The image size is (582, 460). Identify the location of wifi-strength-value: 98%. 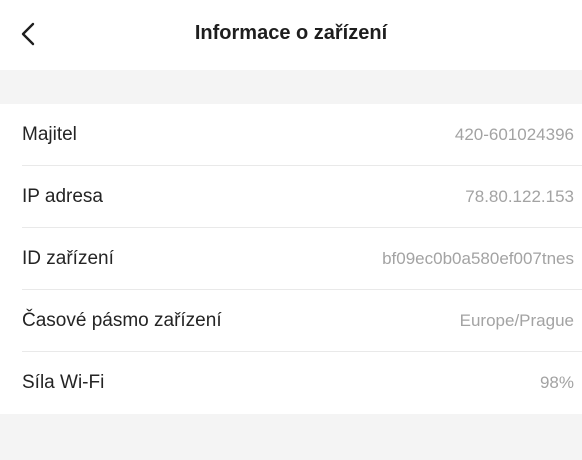
(556, 382).